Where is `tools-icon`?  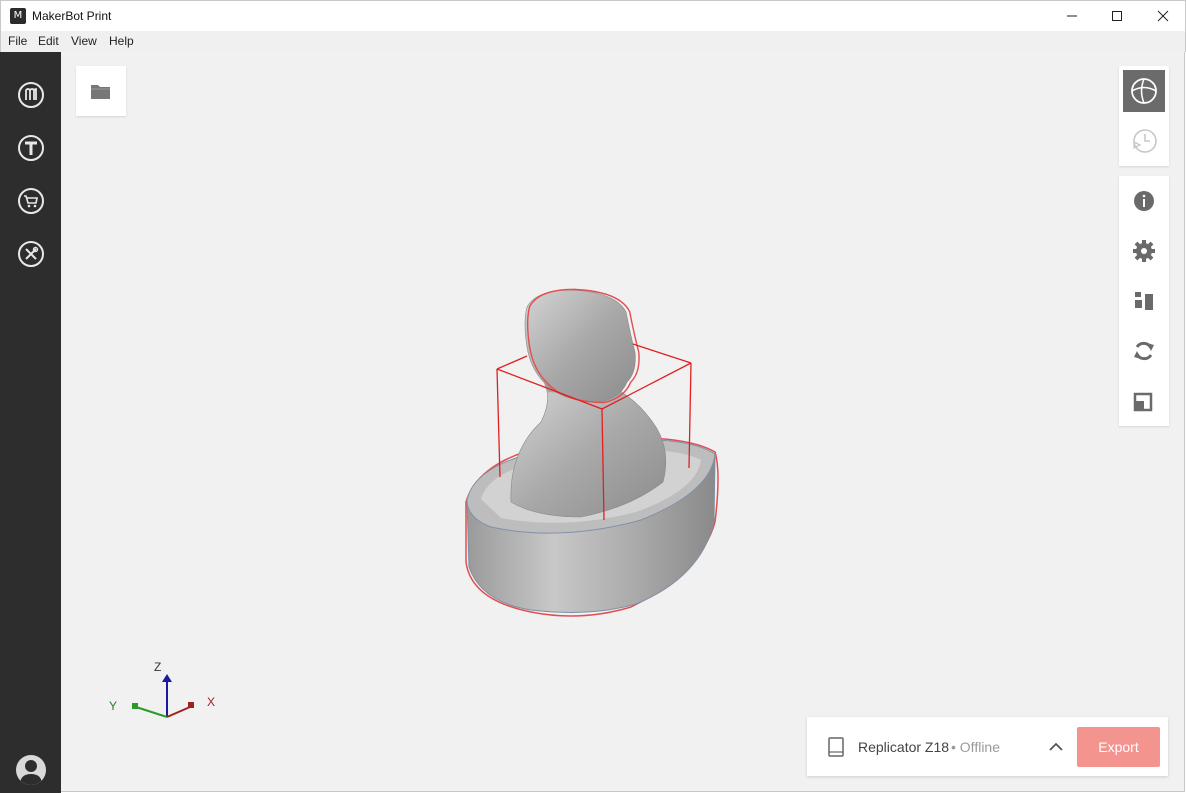 tools-icon is located at coordinates (31, 254).